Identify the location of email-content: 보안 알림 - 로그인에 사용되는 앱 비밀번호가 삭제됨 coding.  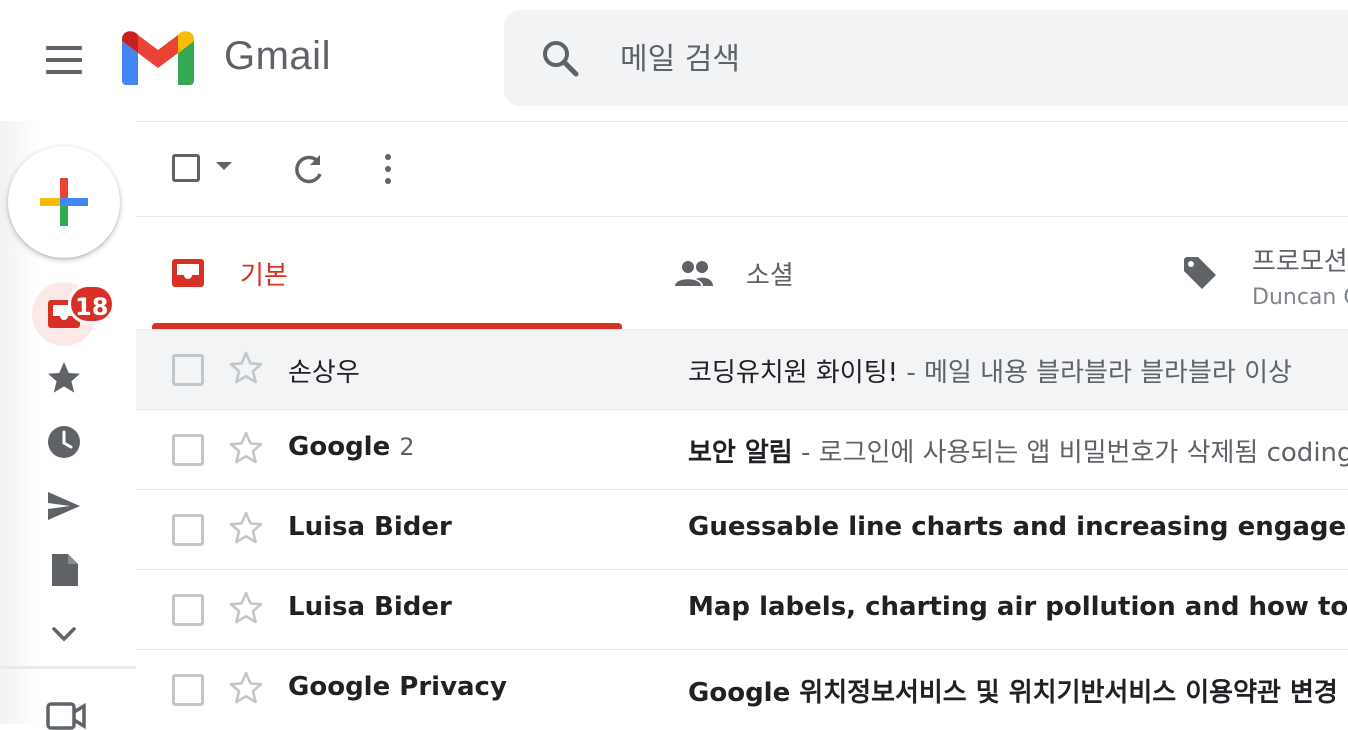
(1018, 453).